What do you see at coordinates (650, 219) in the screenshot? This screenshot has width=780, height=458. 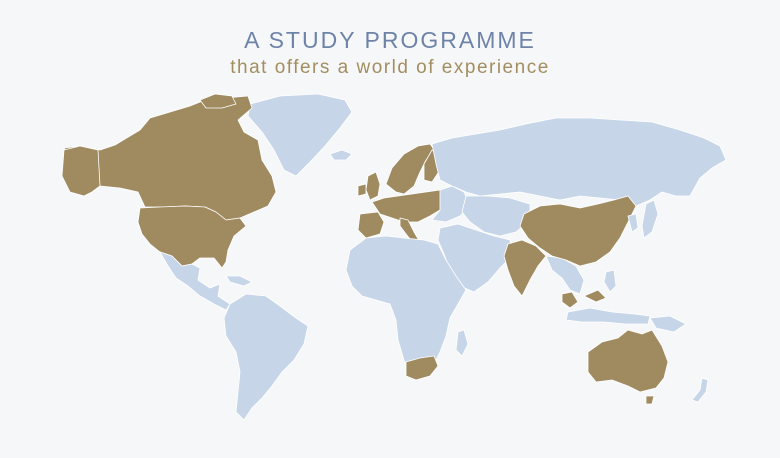 I see `country-japan` at bounding box center [650, 219].